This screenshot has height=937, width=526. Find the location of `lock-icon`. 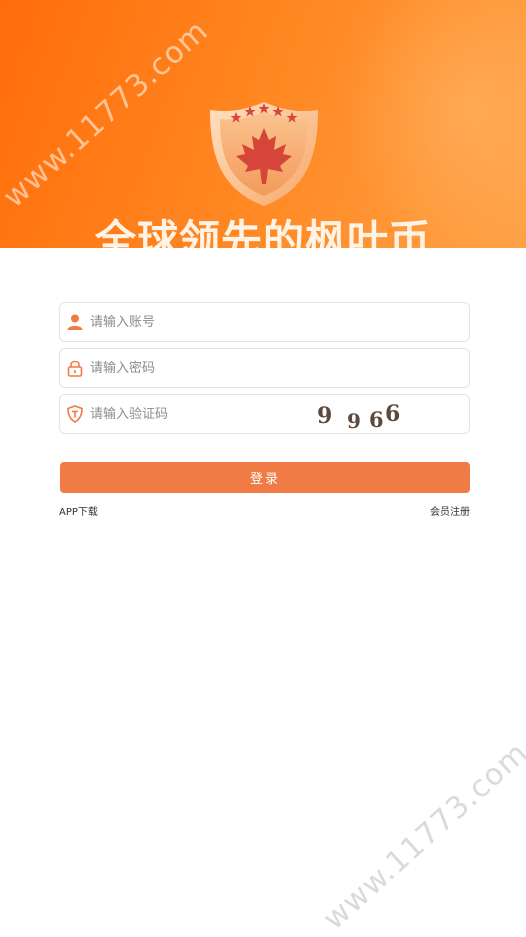

lock-icon is located at coordinates (75, 368).